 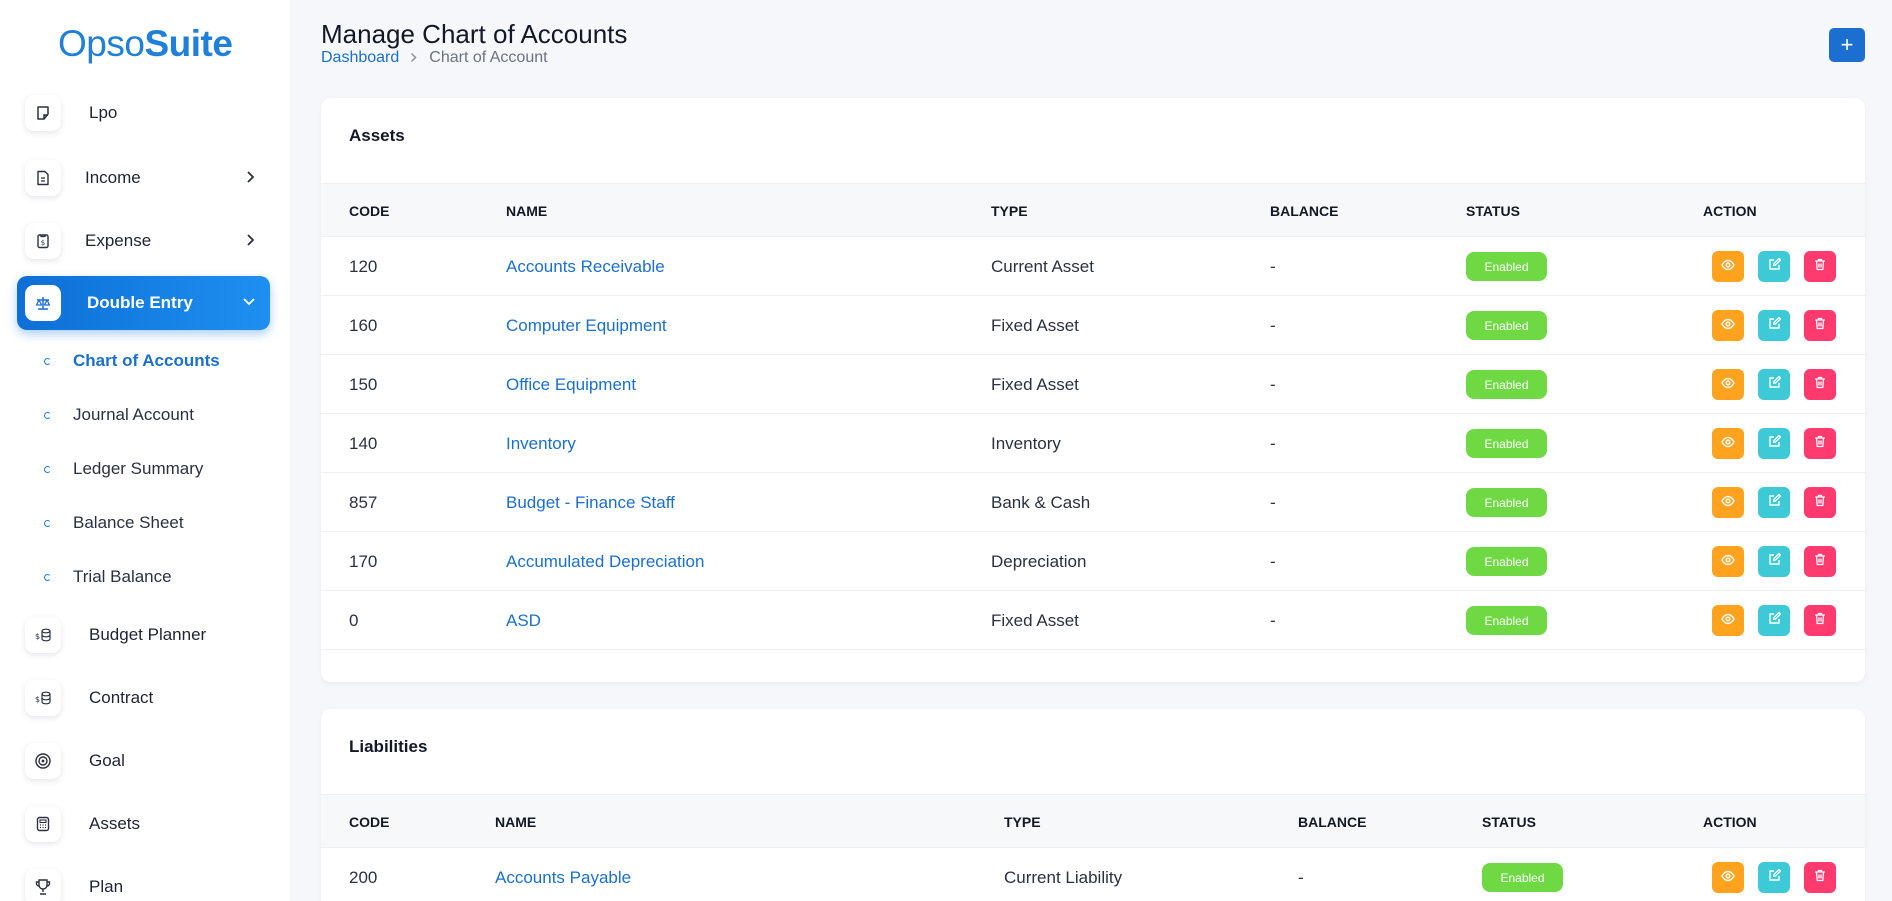 What do you see at coordinates (143, 113) in the screenshot?
I see `sidebar-item-lpo: Lpo` at bounding box center [143, 113].